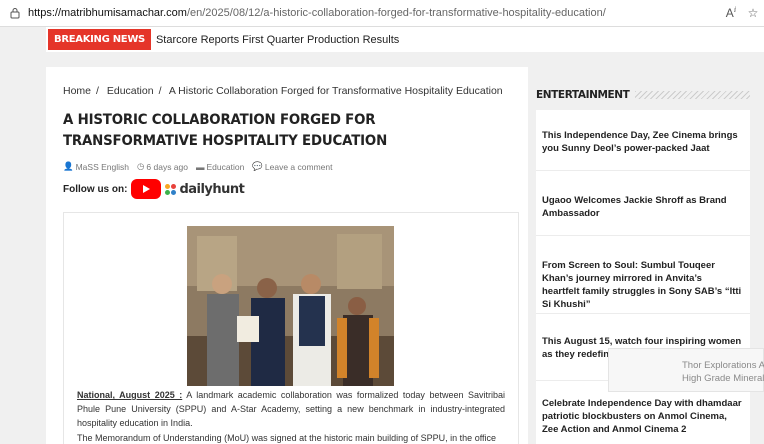  I want to click on sidebar-title: ENTERTAINMENT, so click(583, 95).